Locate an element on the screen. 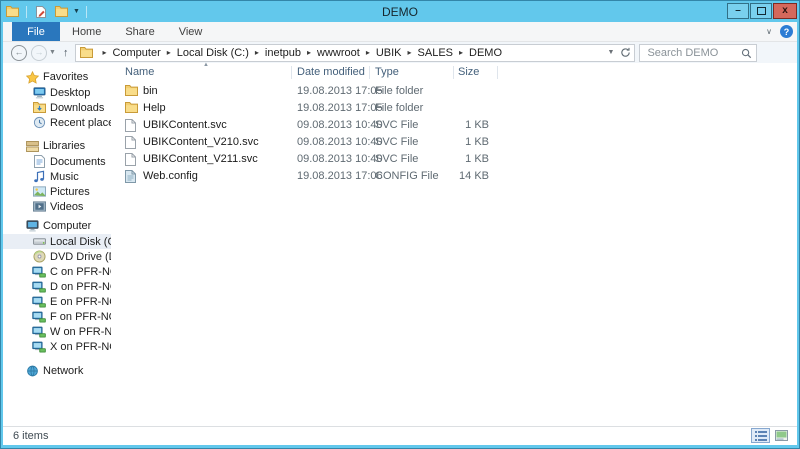 This screenshot has height=449, width=800. sidebar-item-label: Recent places is located at coordinates (80, 122).